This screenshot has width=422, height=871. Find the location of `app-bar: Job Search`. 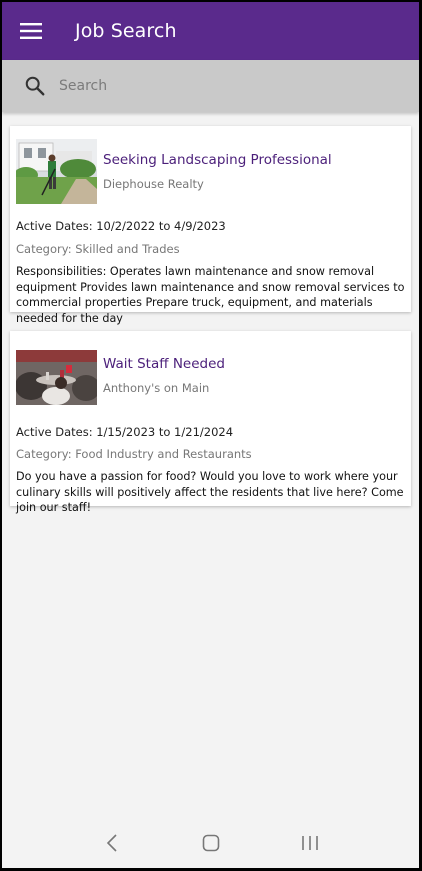

app-bar: Job Search is located at coordinates (210, 31).